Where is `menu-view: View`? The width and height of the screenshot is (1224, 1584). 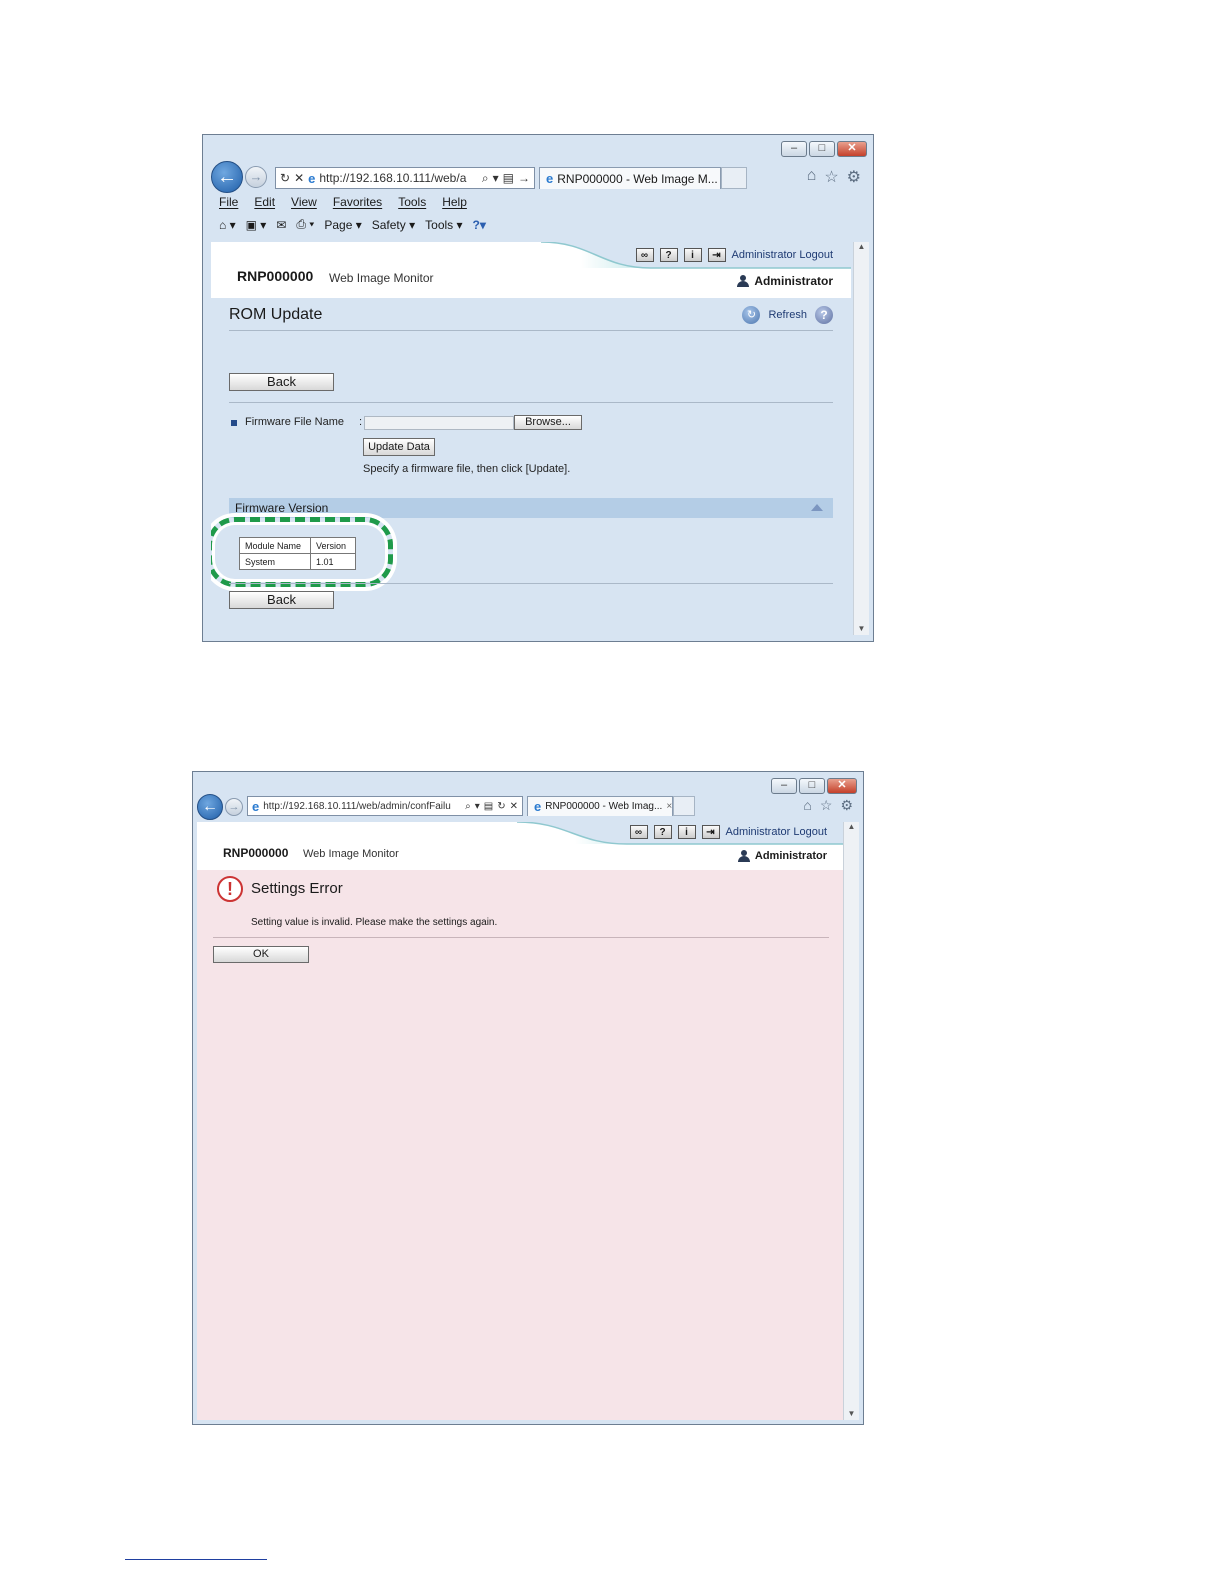
menu-view: View is located at coordinates (304, 202).